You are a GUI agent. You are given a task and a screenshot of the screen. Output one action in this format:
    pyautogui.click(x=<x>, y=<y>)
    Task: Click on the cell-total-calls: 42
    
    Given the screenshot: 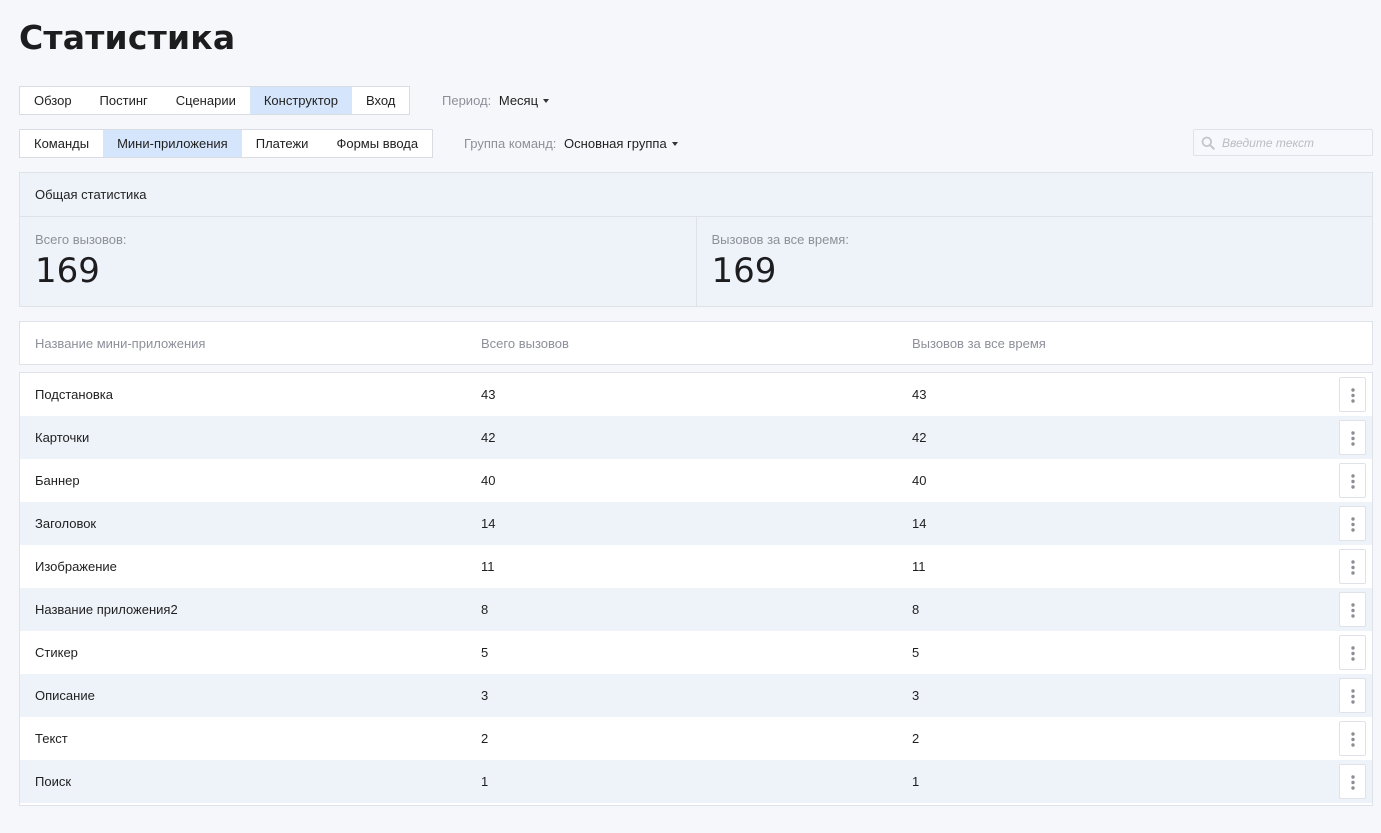 What is the action you would take?
    pyautogui.click(x=488, y=437)
    